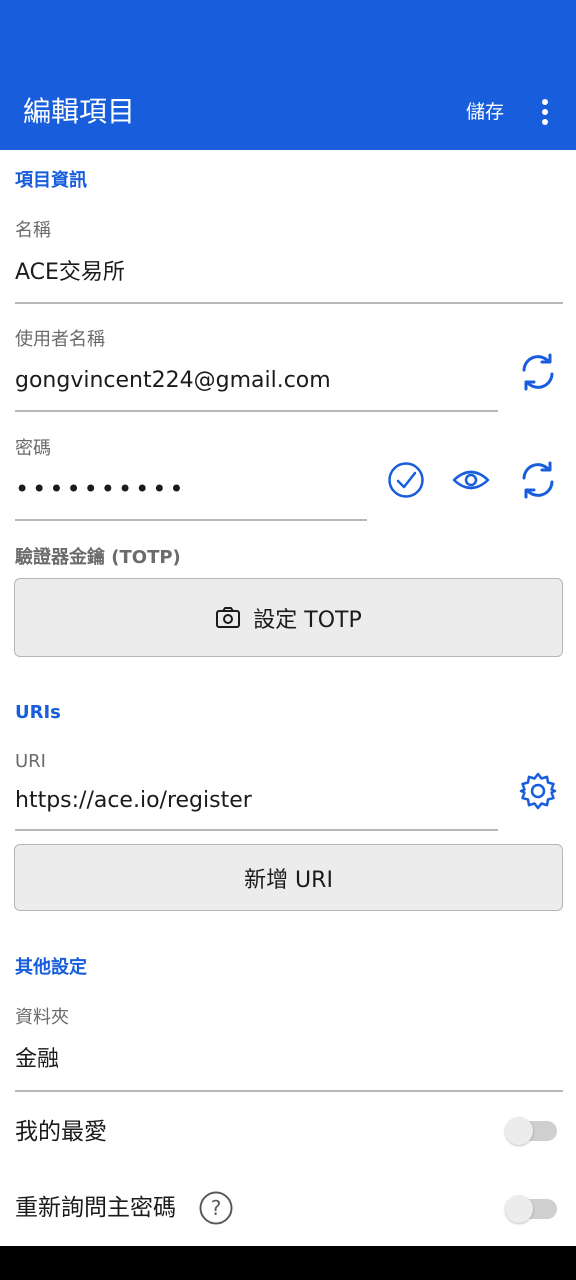 Image resolution: width=576 pixels, height=1280 pixels. I want to click on help-icon: ?, so click(216, 1208).